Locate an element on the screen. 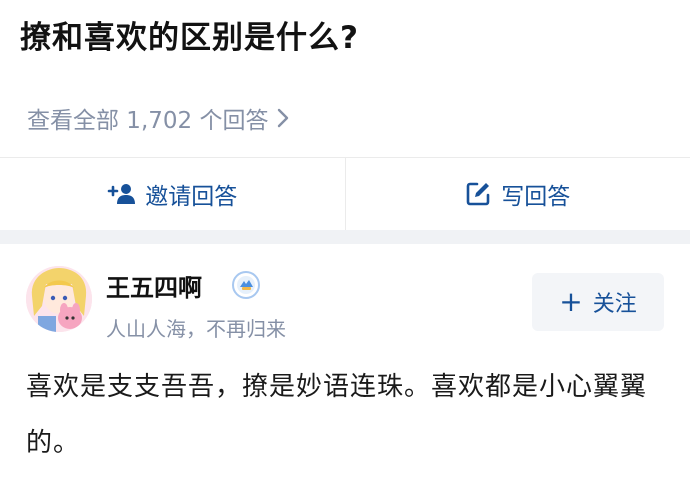 The height and width of the screenshot is (478, 690). follow-button: + 关注 is located at coordinates (598, 302).